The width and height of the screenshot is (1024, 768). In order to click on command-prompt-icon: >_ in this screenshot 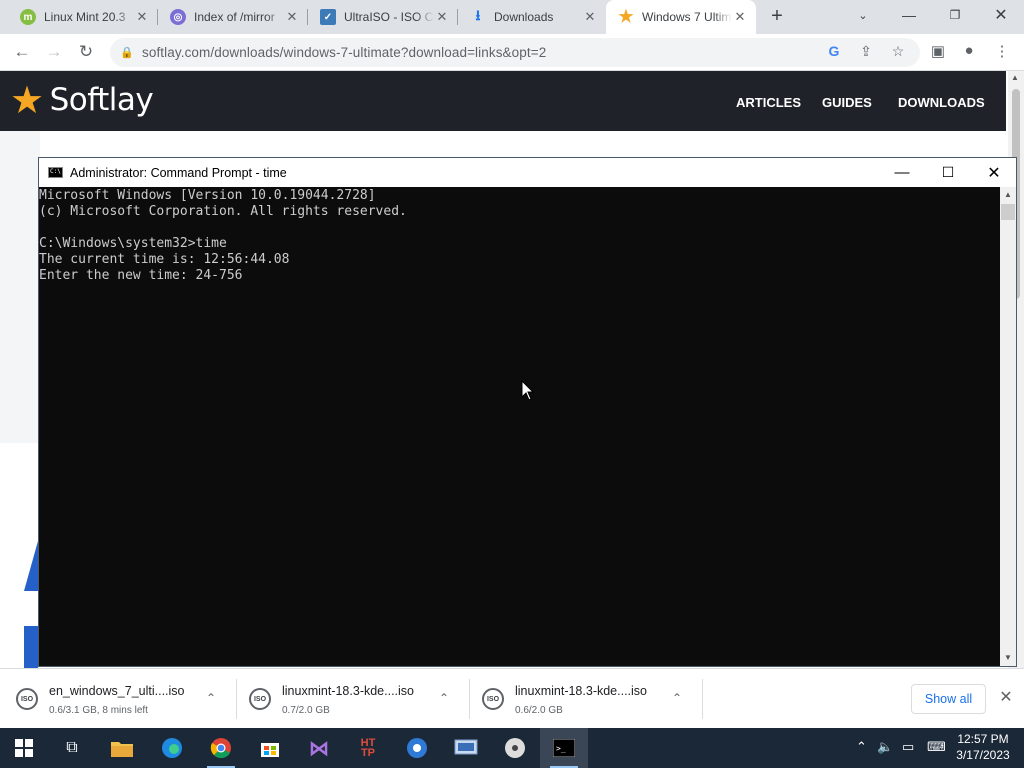, I will do `click(564, 748)`.